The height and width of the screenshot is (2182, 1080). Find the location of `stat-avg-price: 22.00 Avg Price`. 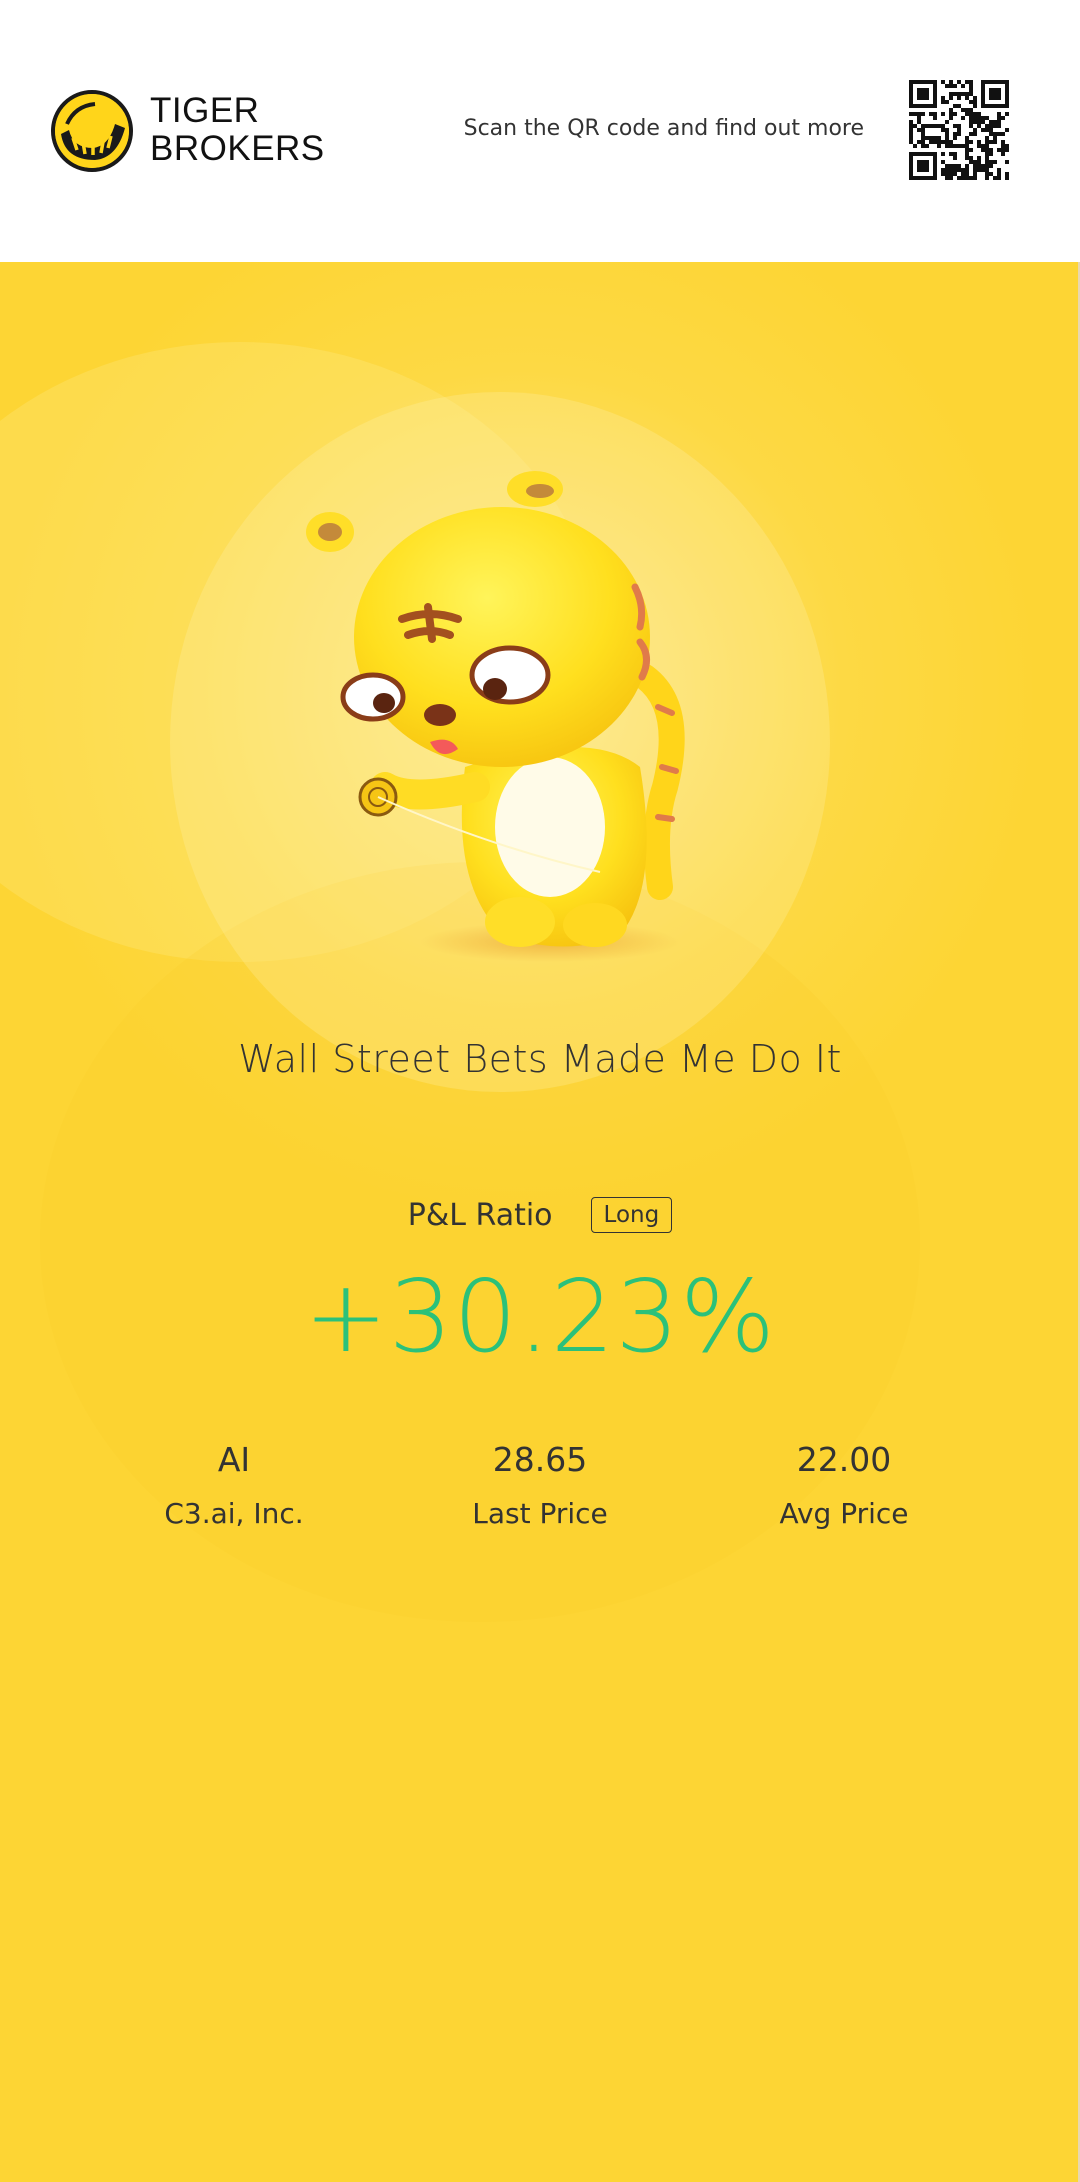

stat-avg-price: 22.00 Avg Price is located at coordinates (844, 1486).